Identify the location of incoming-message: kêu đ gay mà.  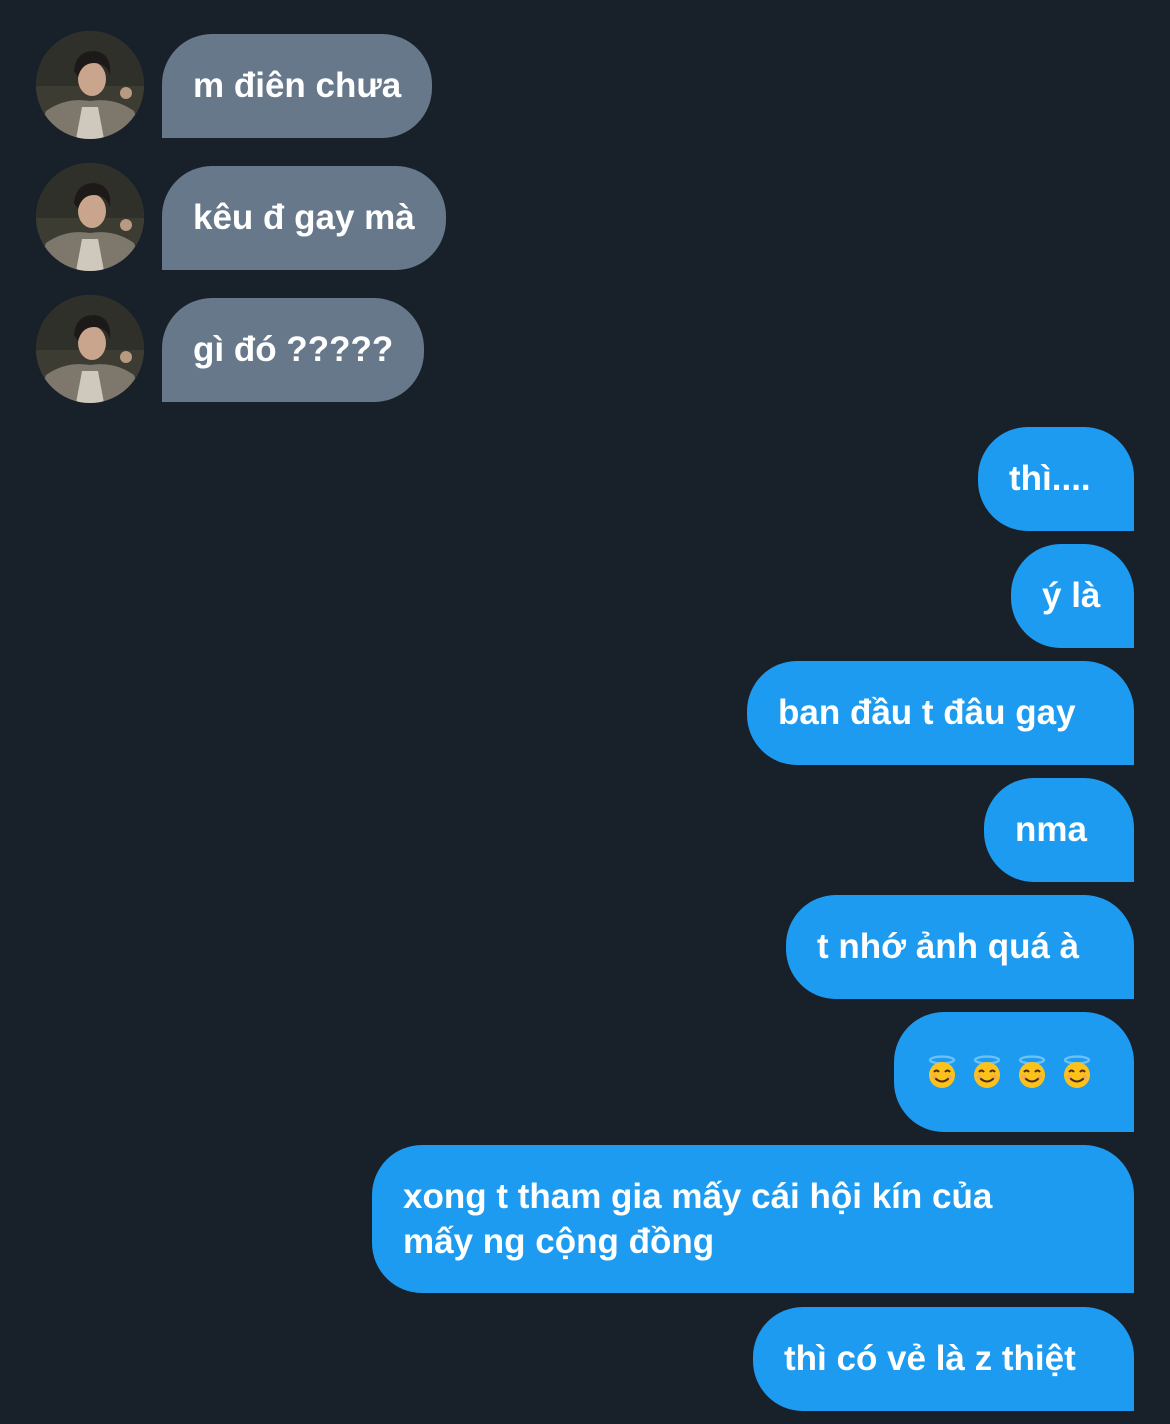
(304, 218).